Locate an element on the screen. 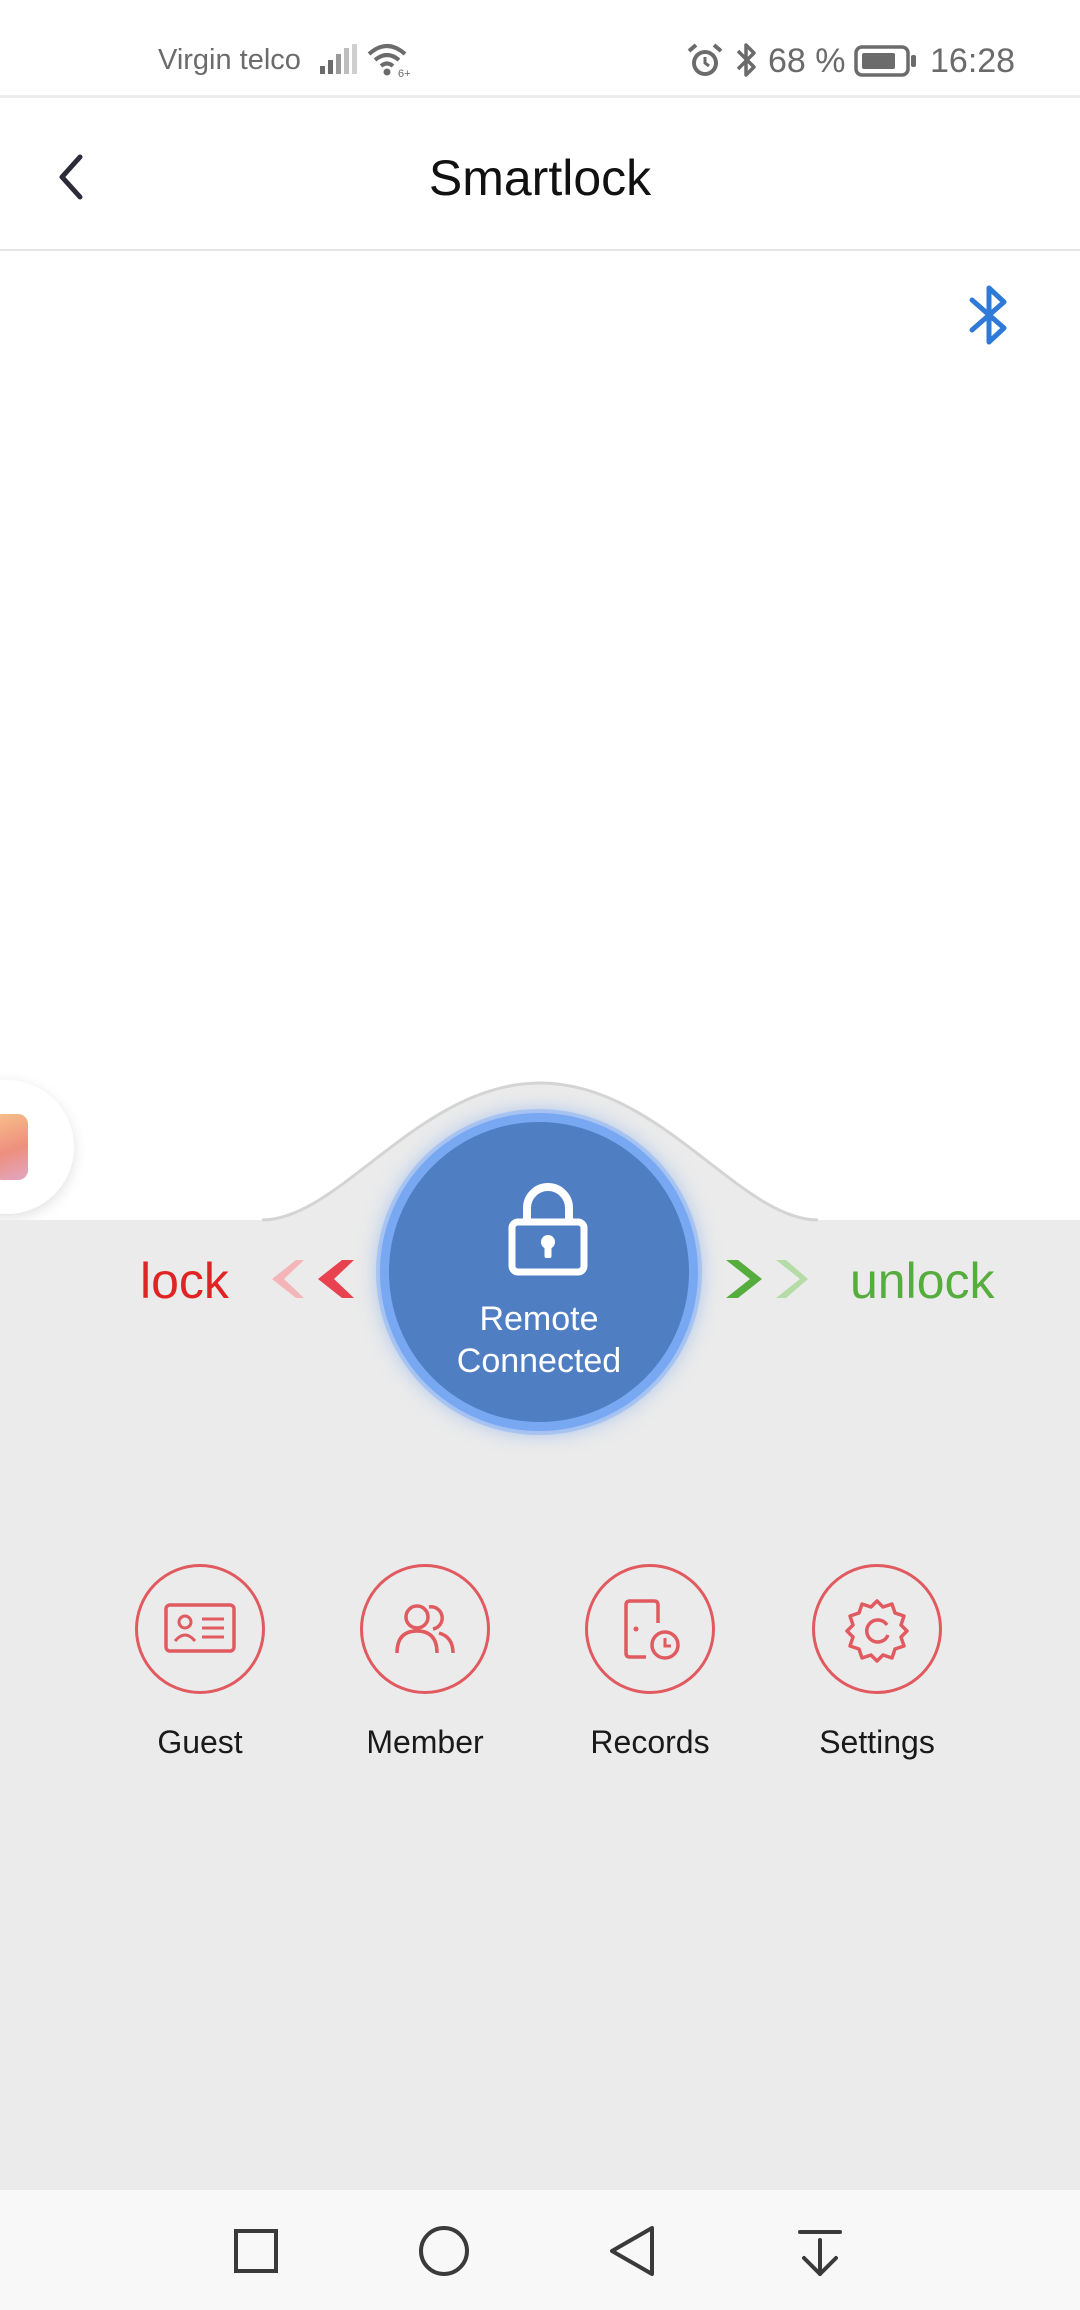 This screenshot has width=1080, height=2310. status-bar: Virgin telco 6+ 68 % 16:28 is located at coordinates (540, 49).